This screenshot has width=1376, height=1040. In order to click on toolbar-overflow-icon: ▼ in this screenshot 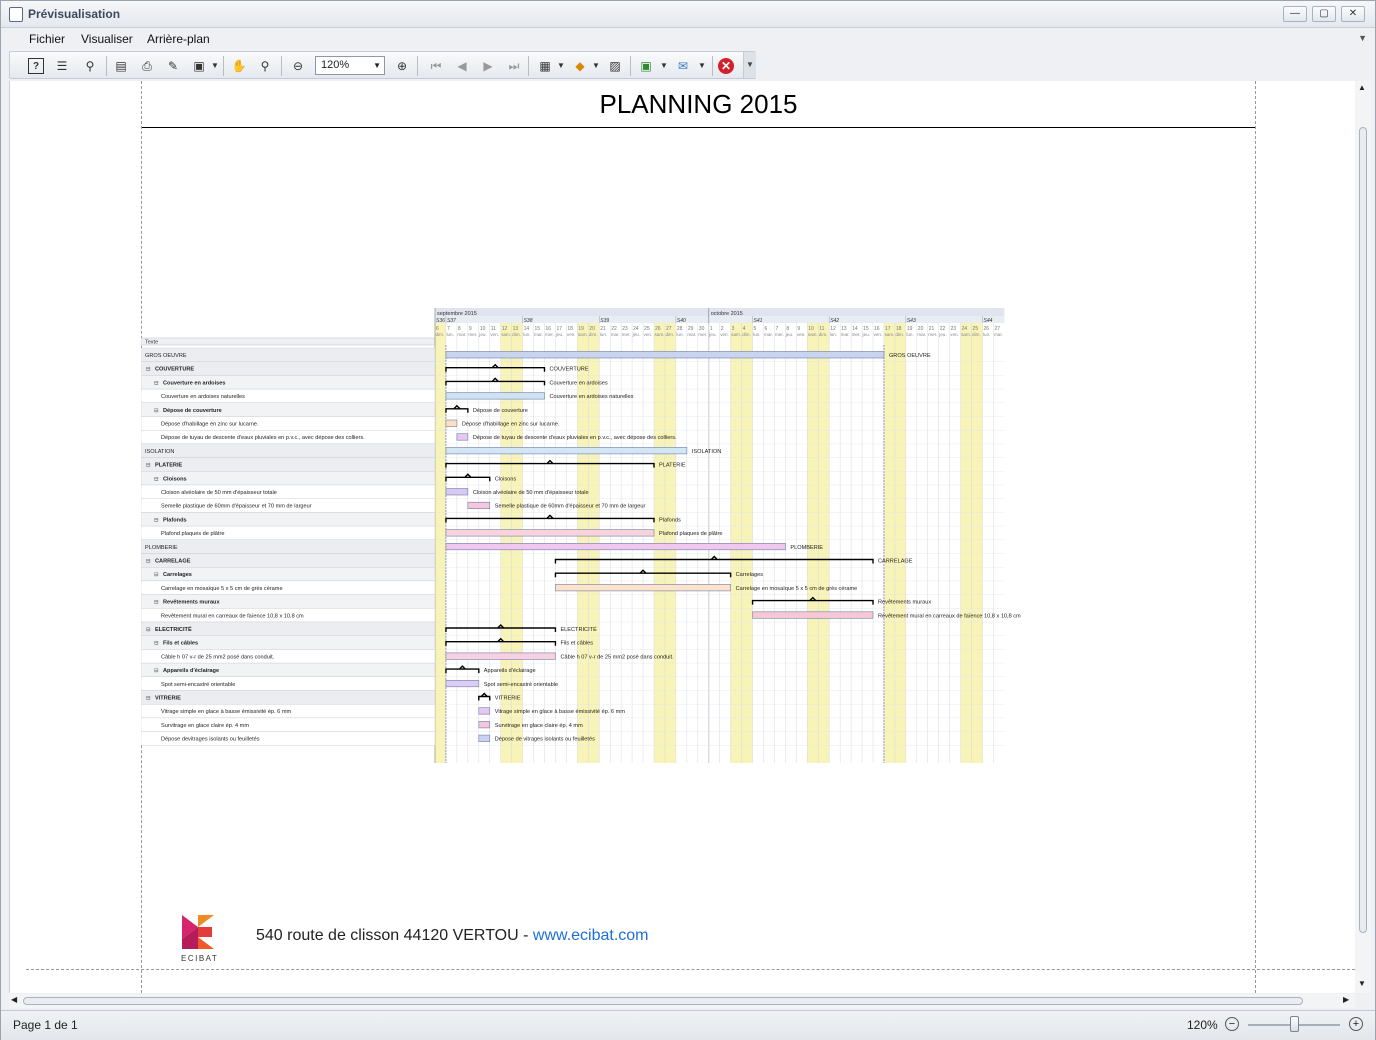, I will do `click(749, 65)`.